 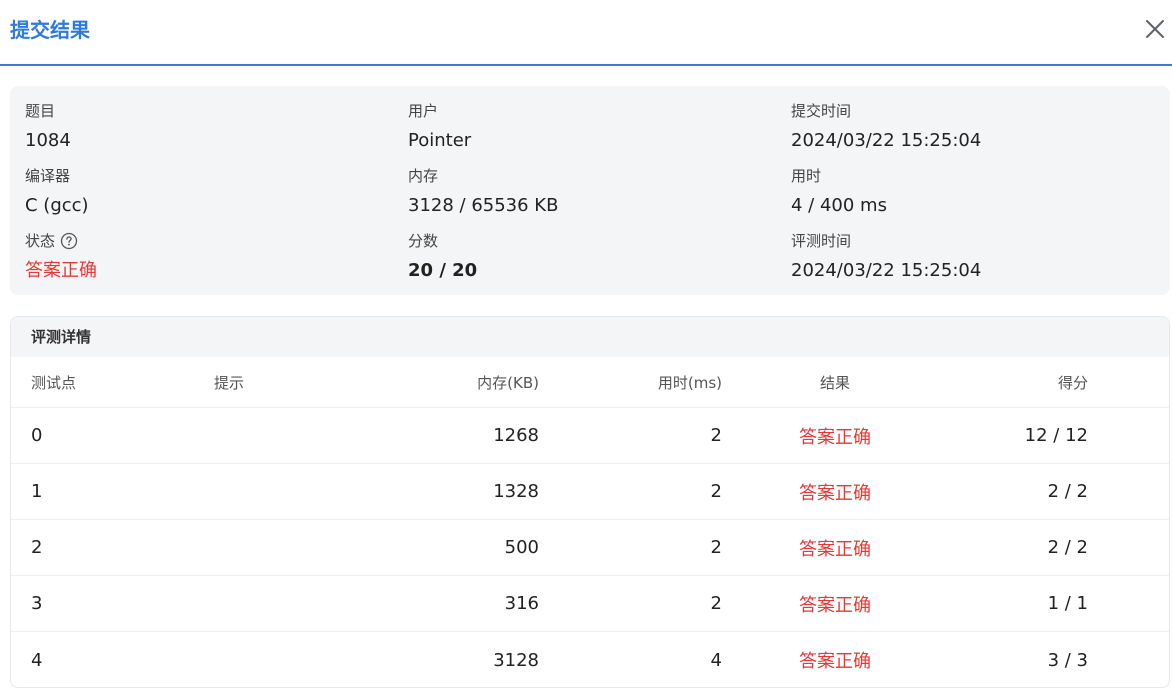 I want to click on test-point: 2, so click(x=37, y=547).